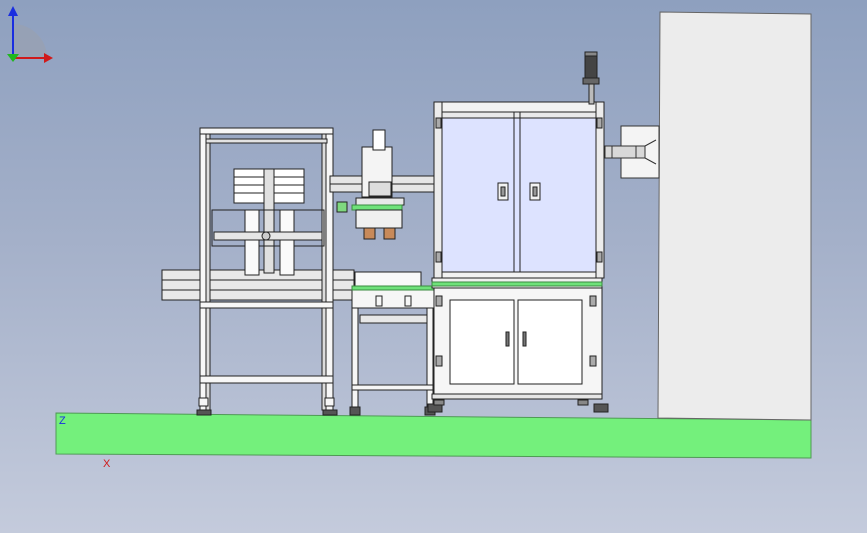 Image resolution: width=867 pixels, height=533 pixels. Describe the element at coordinates (433, 435) in the screenshot. I see `floor-plane` at that location.